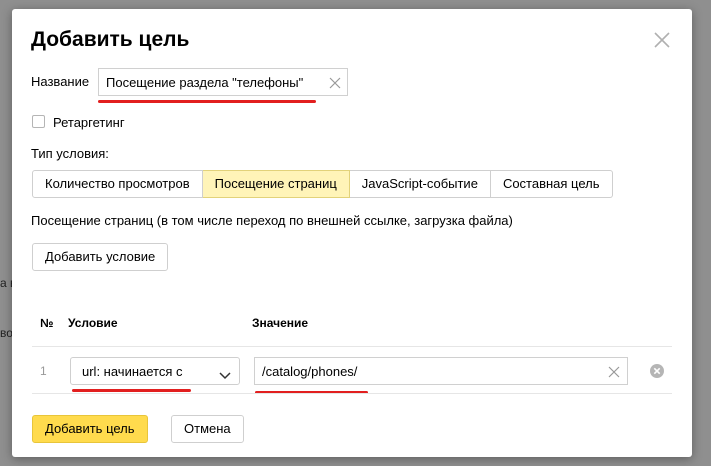  Describe the element at coordinates (47, 323) in the screenshot. I see `column-header-number: №` at that location.